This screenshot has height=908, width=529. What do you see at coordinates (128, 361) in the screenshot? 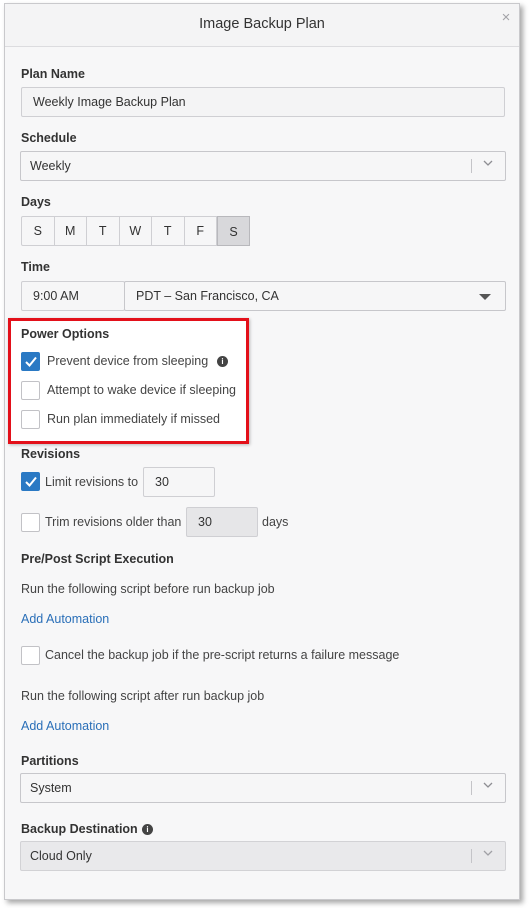
I see `prevent-sleep-label: Prevent device from sleeping` at bounding box center [128, 361].